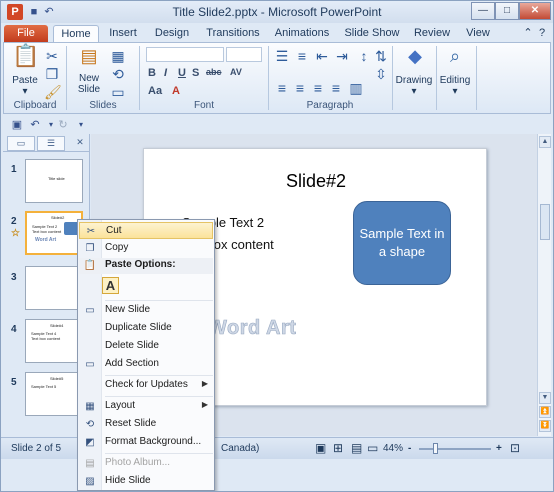 Image resolution: width=554 pixels, height=492 pixels. Describe the element at coordinates (432, 34) in the screenshot. I see `tab-review: Review` at that location.